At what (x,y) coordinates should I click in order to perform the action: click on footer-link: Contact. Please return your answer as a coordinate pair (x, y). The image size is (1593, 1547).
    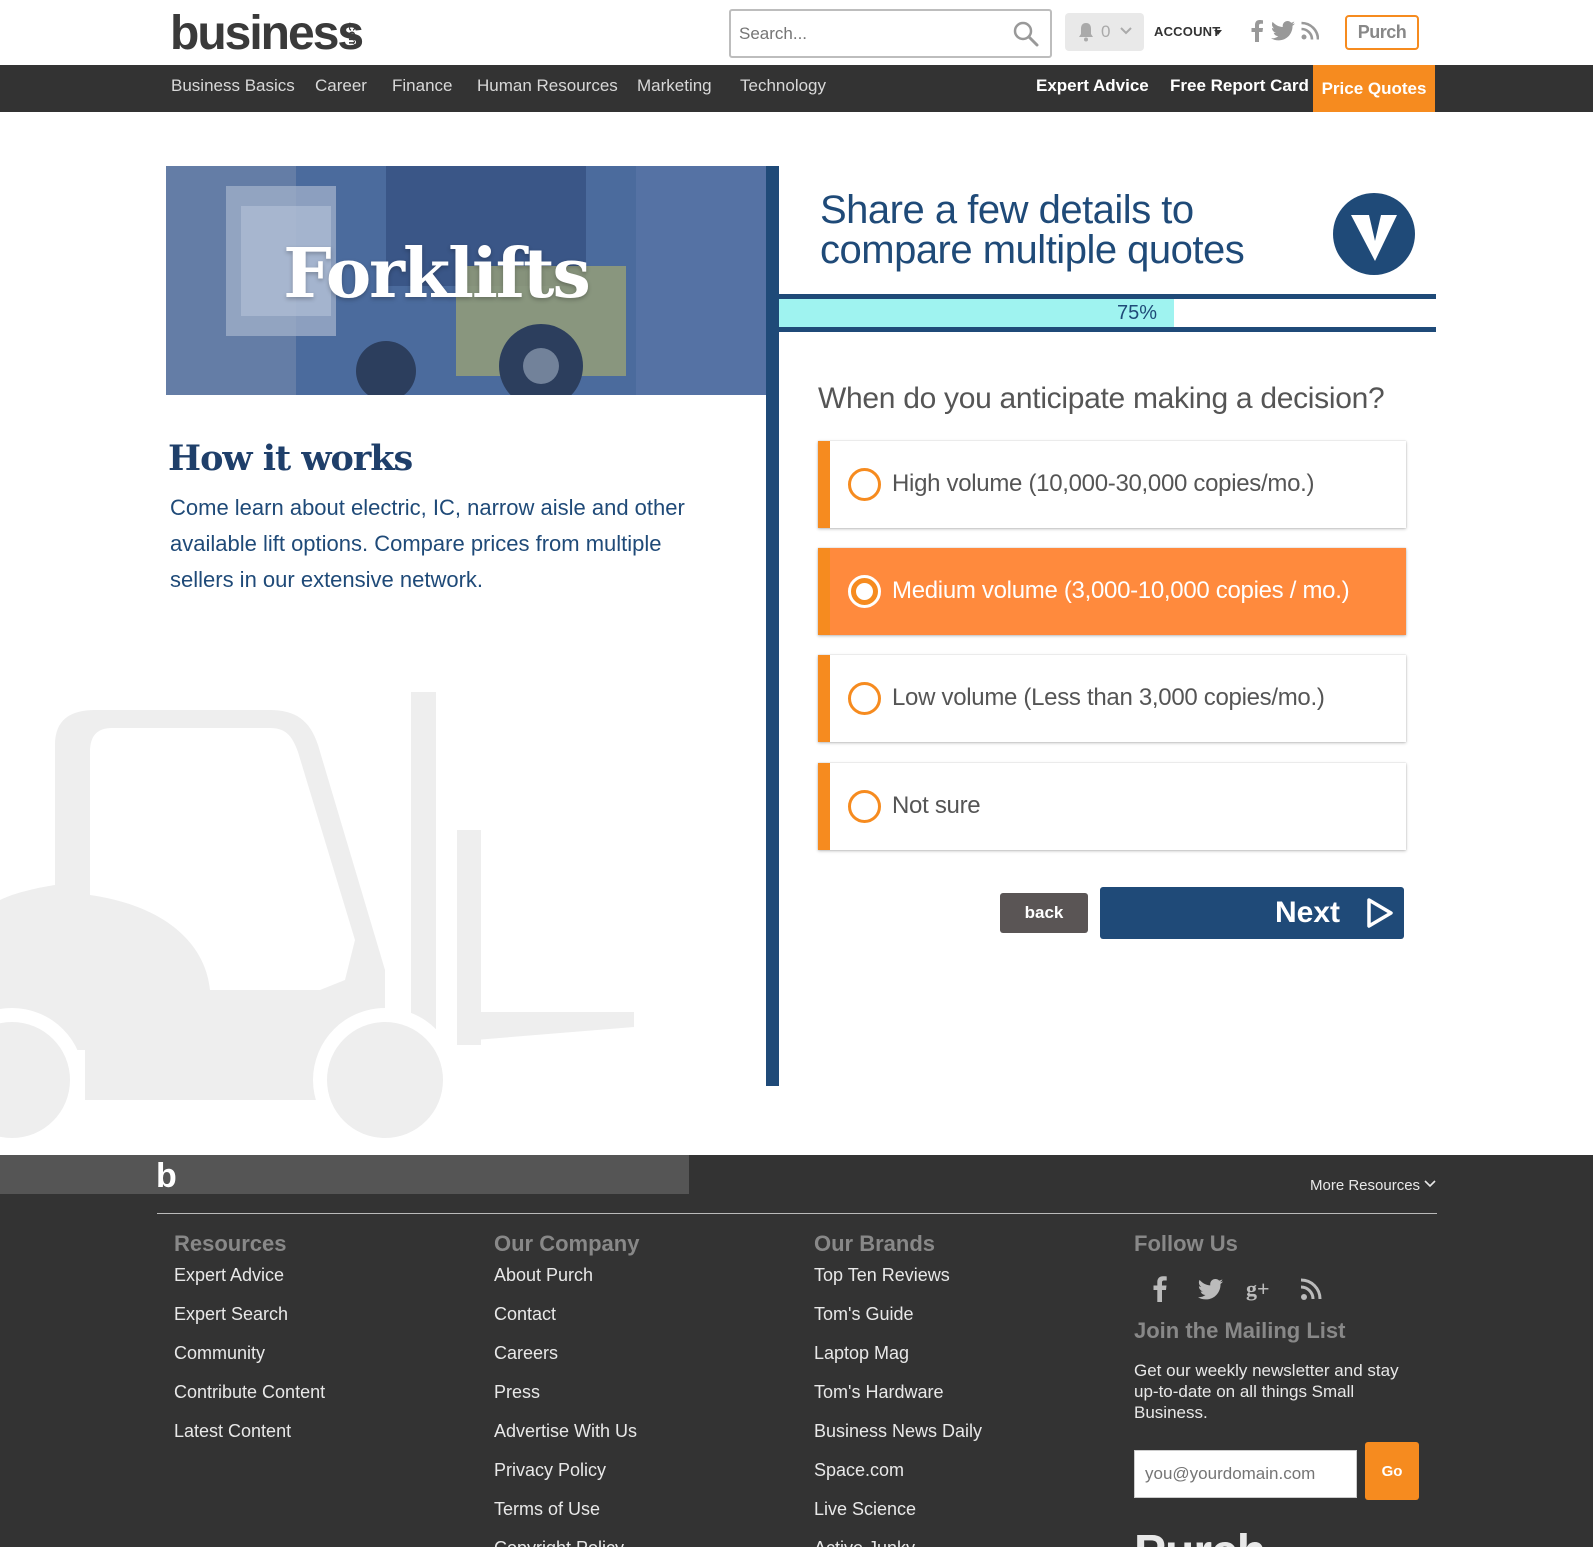
    Looking at the image, I should click on (525, 1314).